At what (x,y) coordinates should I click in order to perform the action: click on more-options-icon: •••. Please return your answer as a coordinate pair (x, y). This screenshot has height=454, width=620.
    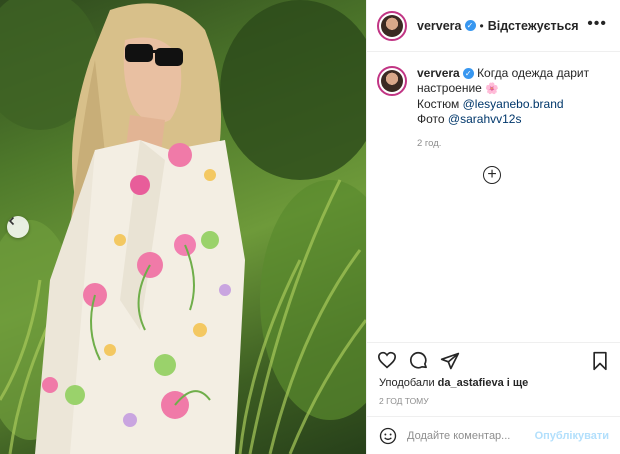
    Looking at the image, I should click on (597, 24).